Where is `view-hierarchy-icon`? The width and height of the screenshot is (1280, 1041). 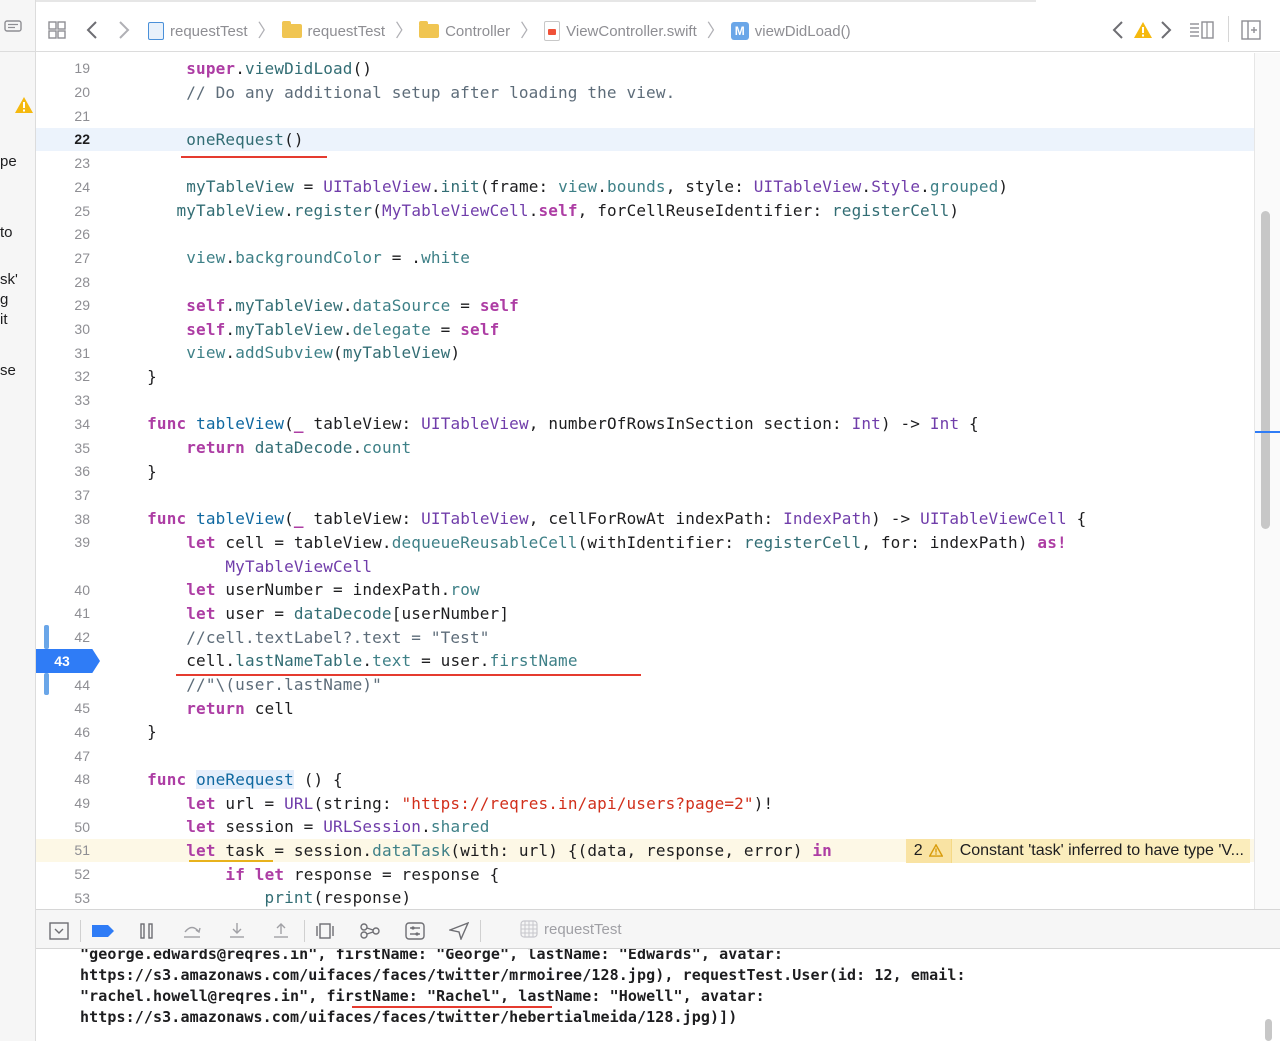
view-hierarchy-icon is located at coordinates (325, 931).